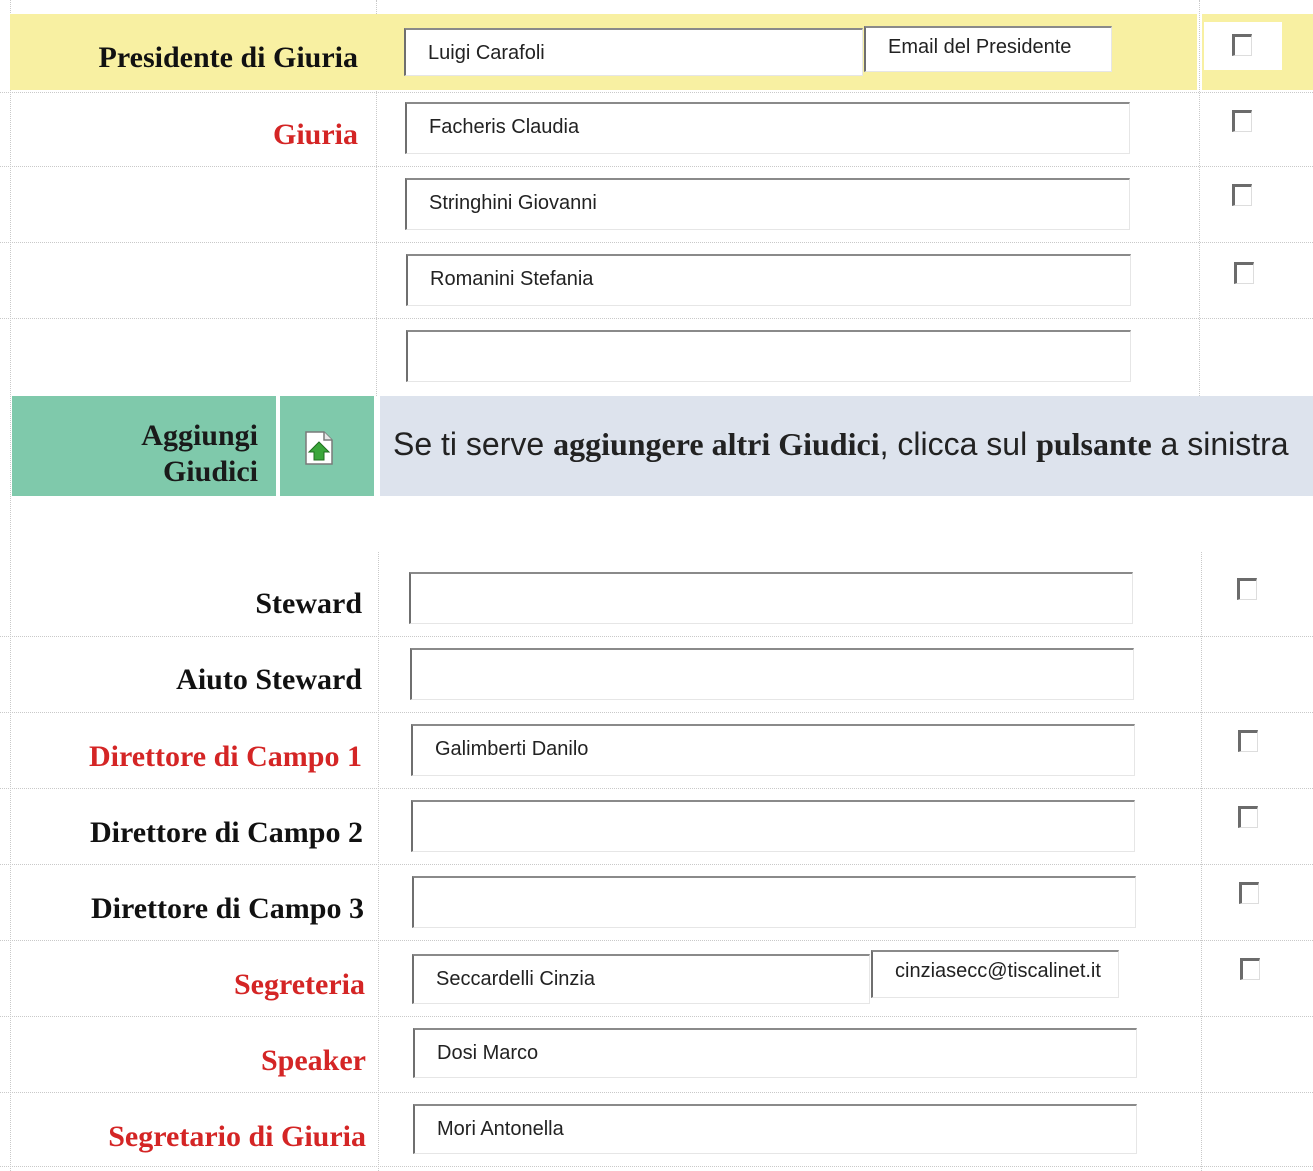 The width and height of the screenshot is (1313, 1171). I want to click on add-page-icon, so click(319, 448).